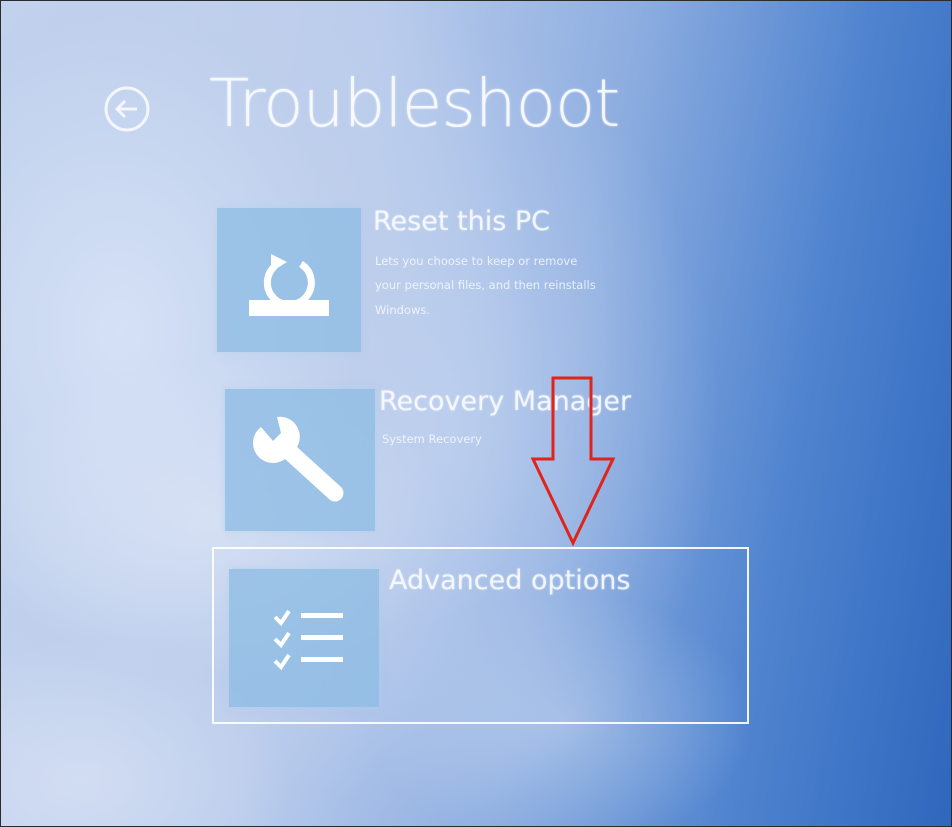 This screenshot has height=827, width=952. What do you see at coordinates (402, 310) in the screenshot?
I see `reset-description-line-3: Windows.` at bounding box center [402, 310].